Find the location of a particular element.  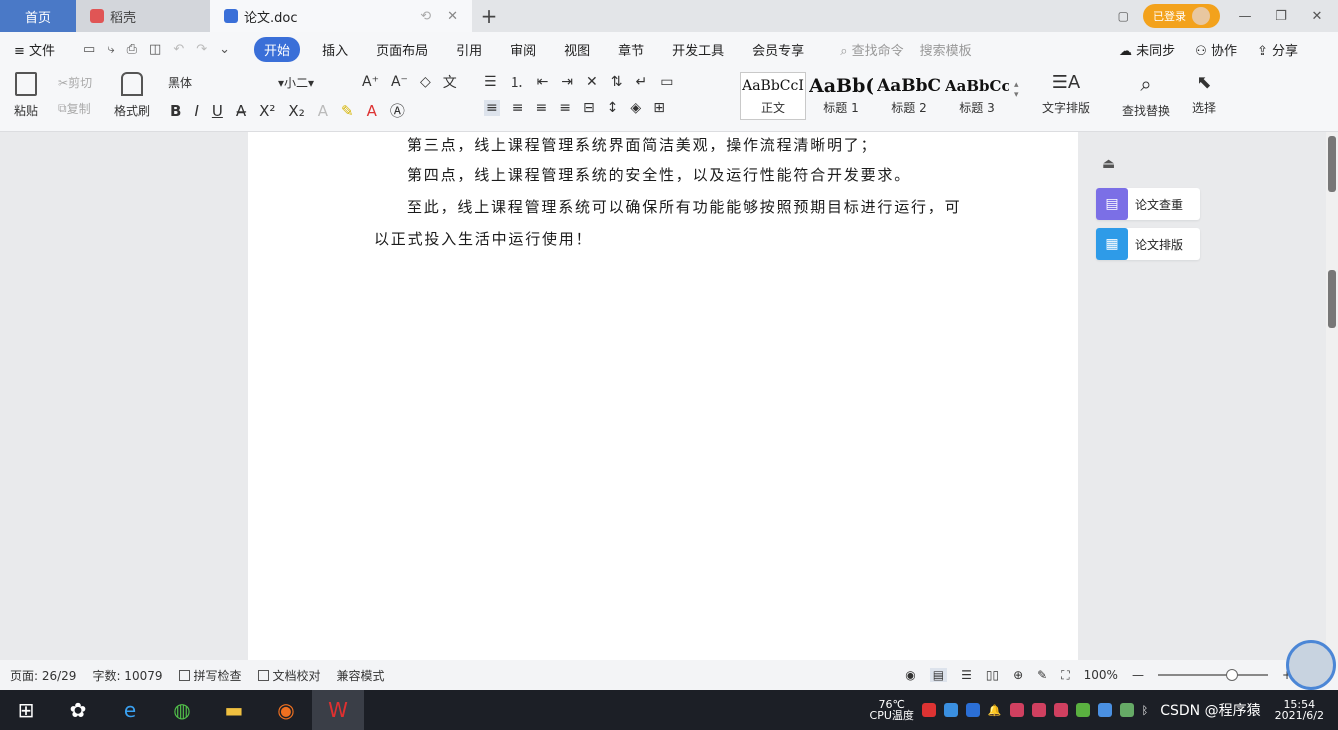

styles-scroll-icon: ▴ ▾ is located at coordinates (1016, 90).